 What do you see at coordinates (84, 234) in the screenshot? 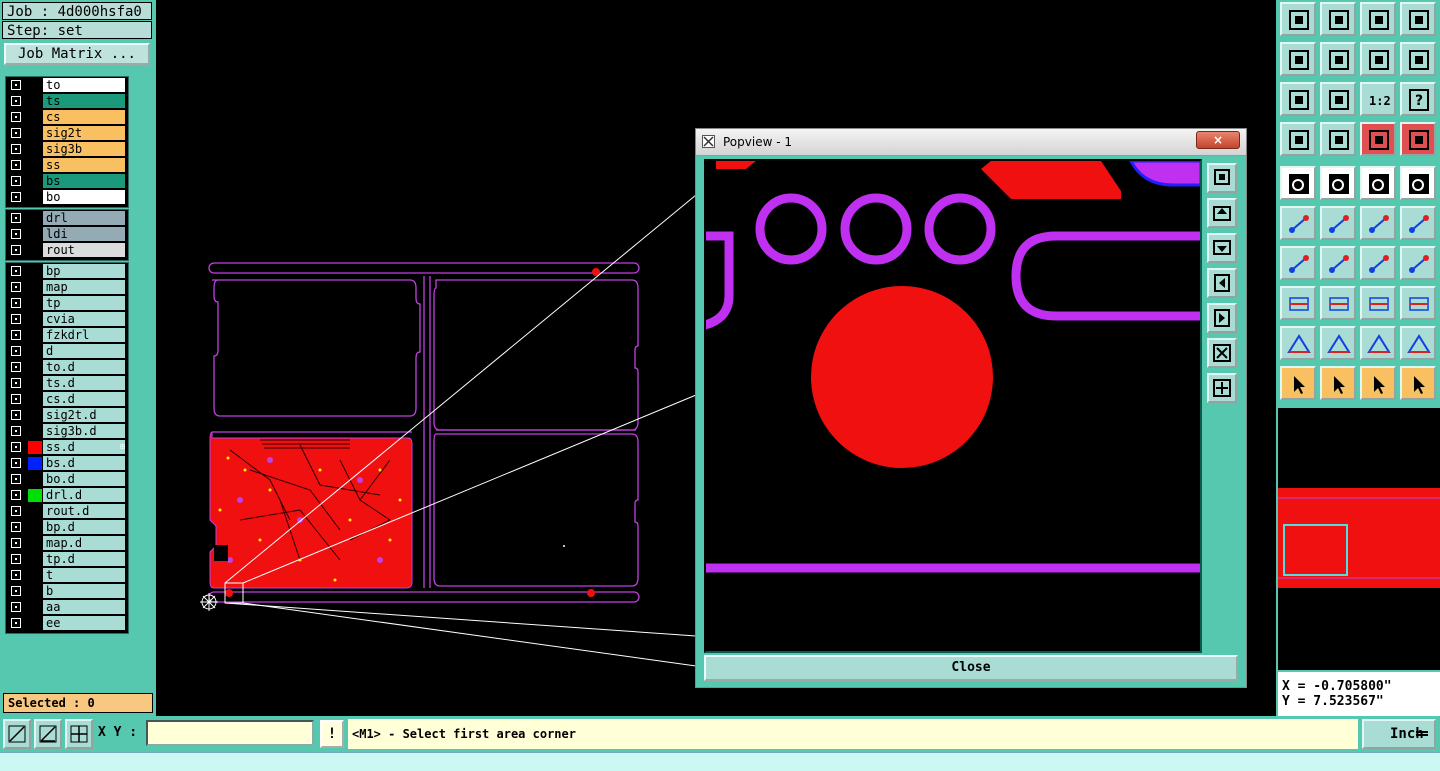
I see `layer-name: ldi` at bounding box center [84, 234].